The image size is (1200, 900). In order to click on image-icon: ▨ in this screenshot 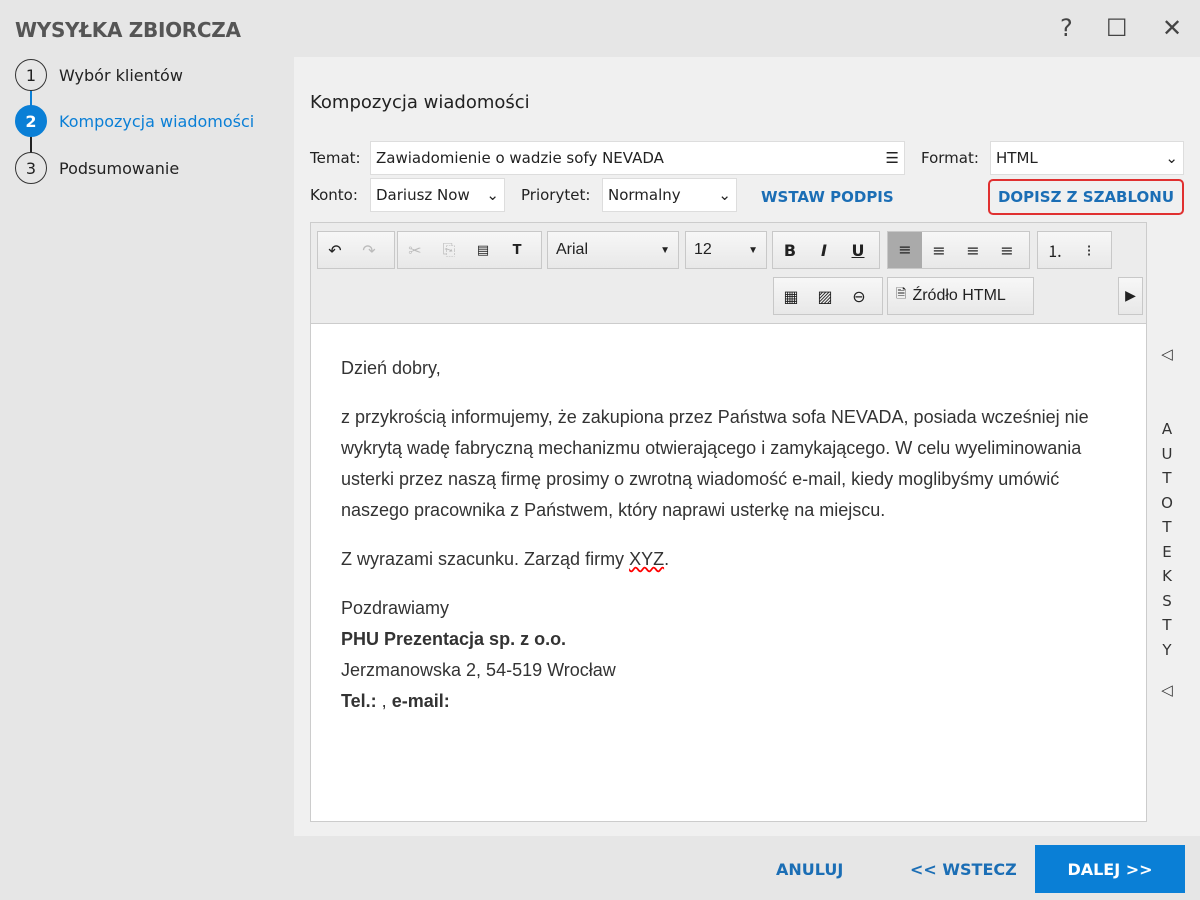, I will do `click(825, 296)`.